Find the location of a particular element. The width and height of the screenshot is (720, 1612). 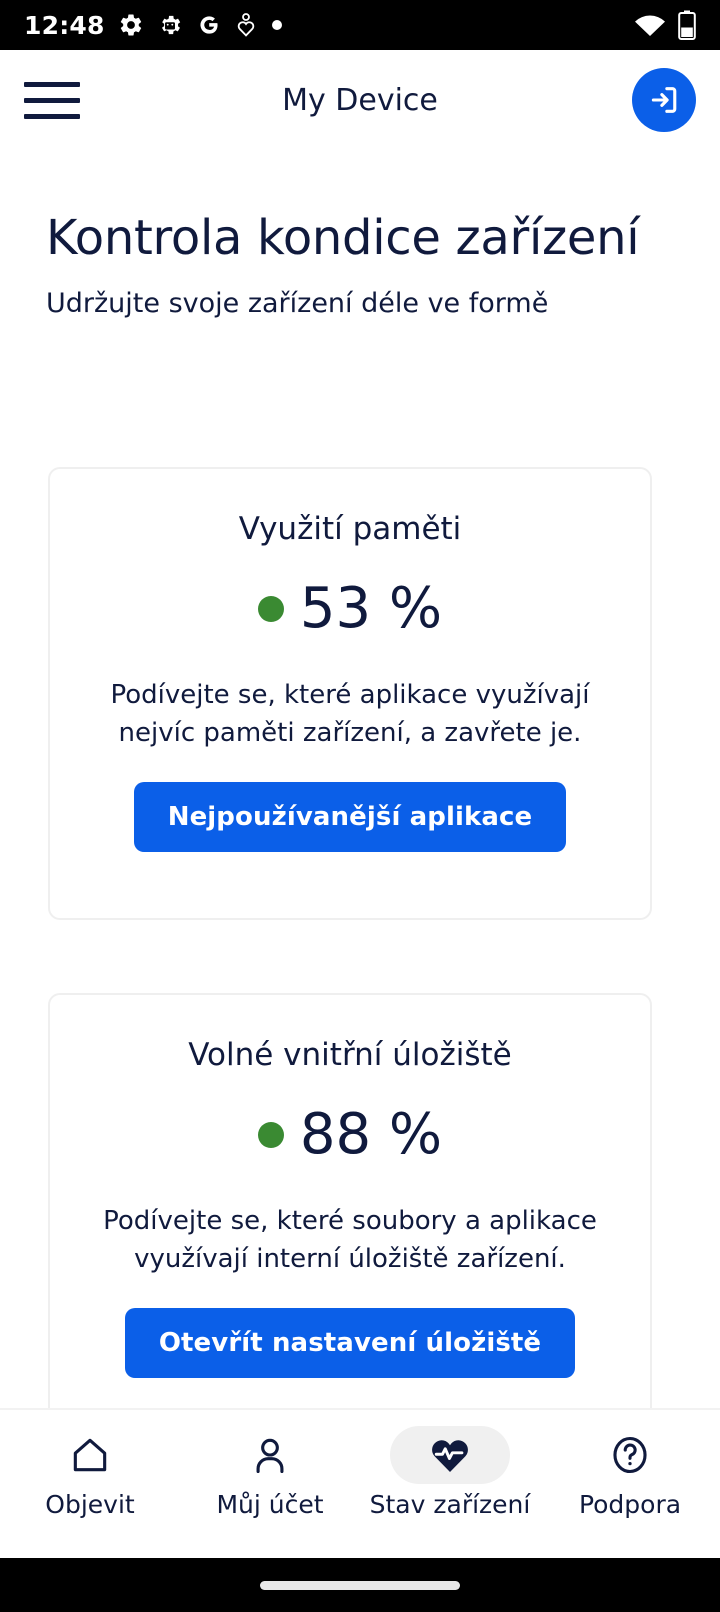

nav-label: Můj účet is located at coordinates (270, 1504).